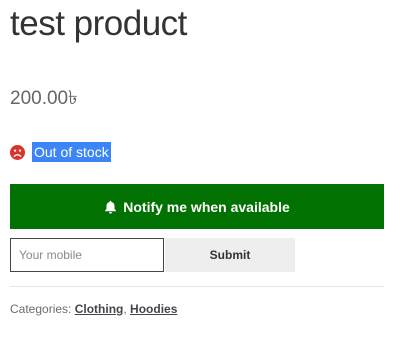  Describe the element at coordinates (206, 206) in the screenshot. I see `notify-me-label: Notify me when available` at that location.